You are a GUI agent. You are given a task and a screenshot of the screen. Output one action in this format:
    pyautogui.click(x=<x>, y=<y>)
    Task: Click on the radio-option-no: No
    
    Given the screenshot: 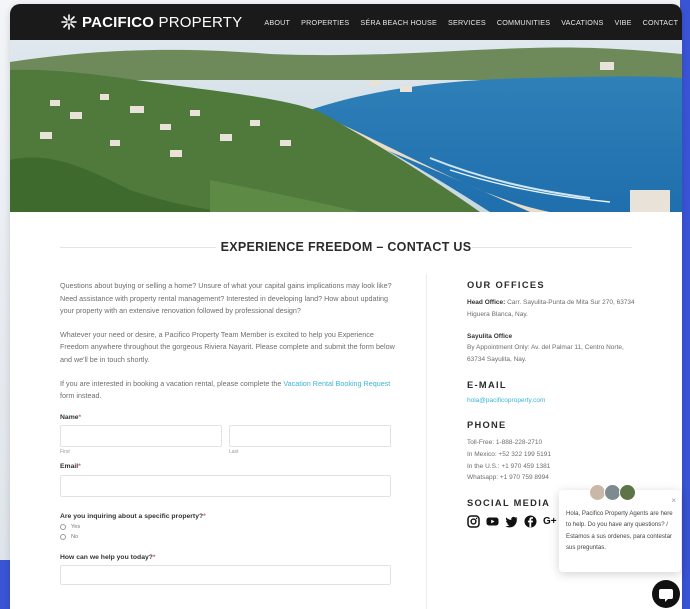 What is the action you would take?
    pyautogui.click(x=227, y=536)
    